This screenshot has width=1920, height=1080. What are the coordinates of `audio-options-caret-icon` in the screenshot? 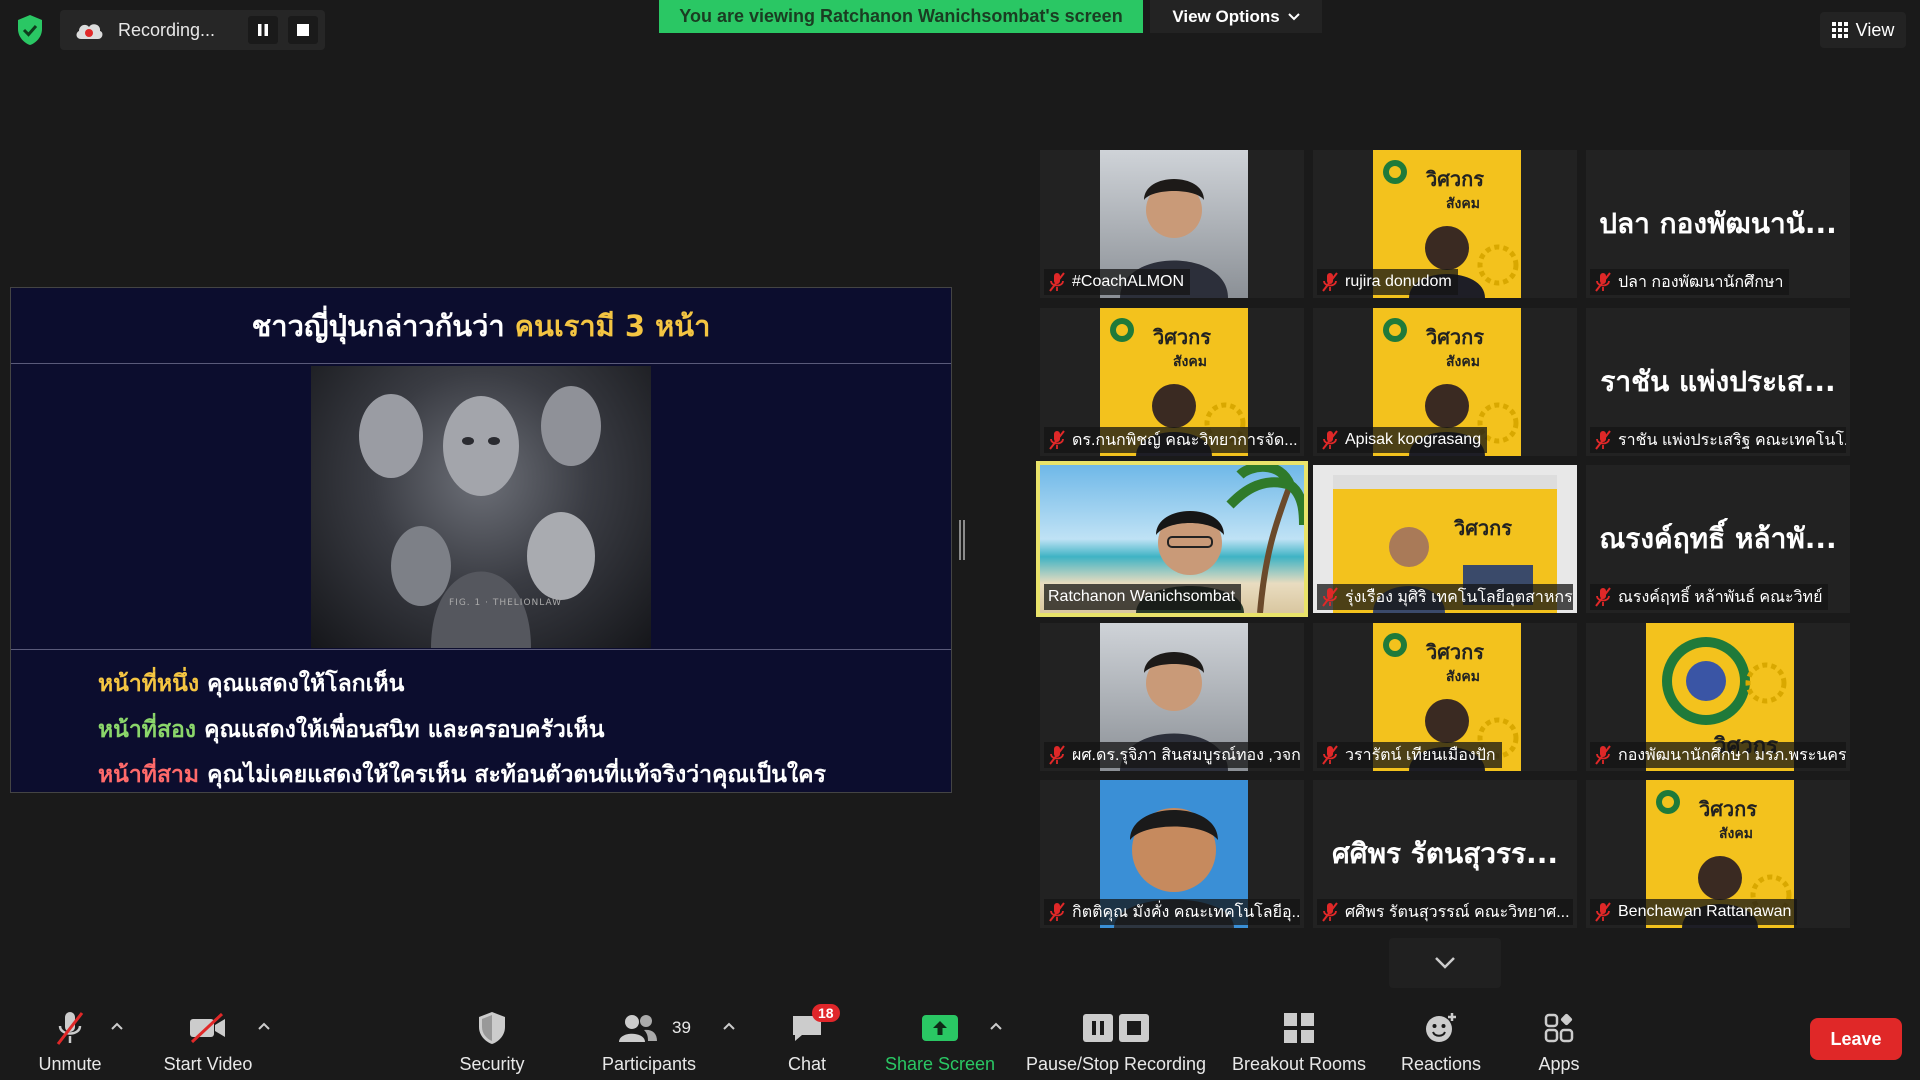 It's located at (117, 1027).